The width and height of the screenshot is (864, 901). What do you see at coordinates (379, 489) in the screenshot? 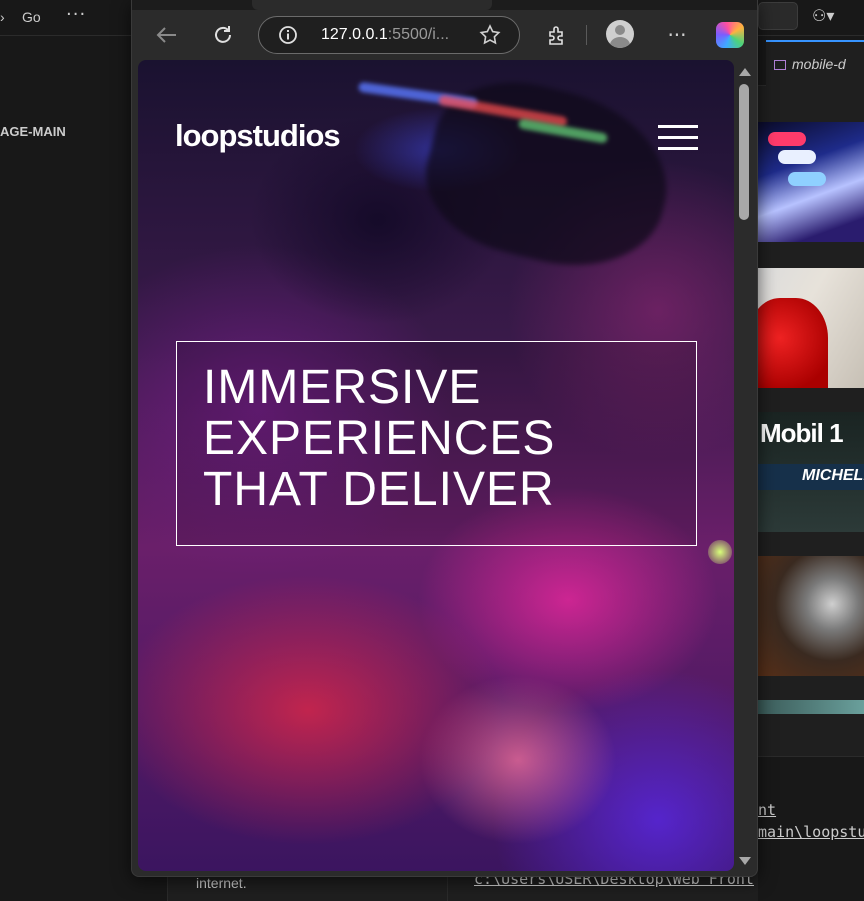
I see `hero-line-3: THAT DELIVER` at bounding box center [379, 489].